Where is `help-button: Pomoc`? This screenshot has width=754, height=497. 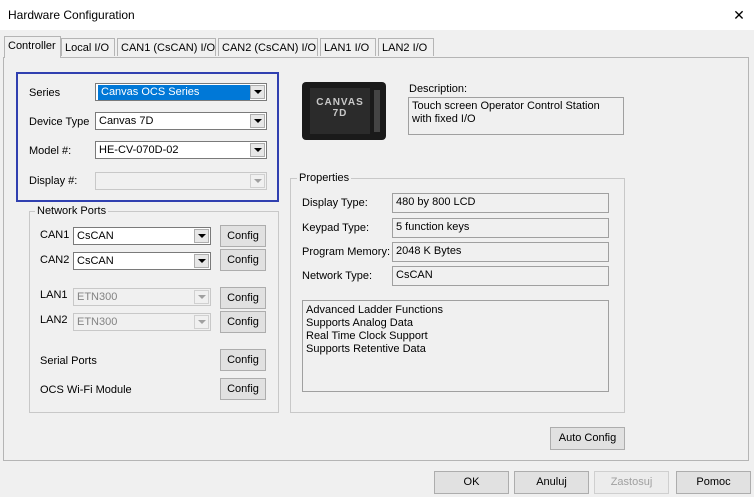 help-button: Pomoc is located at coordinates (713, 482).